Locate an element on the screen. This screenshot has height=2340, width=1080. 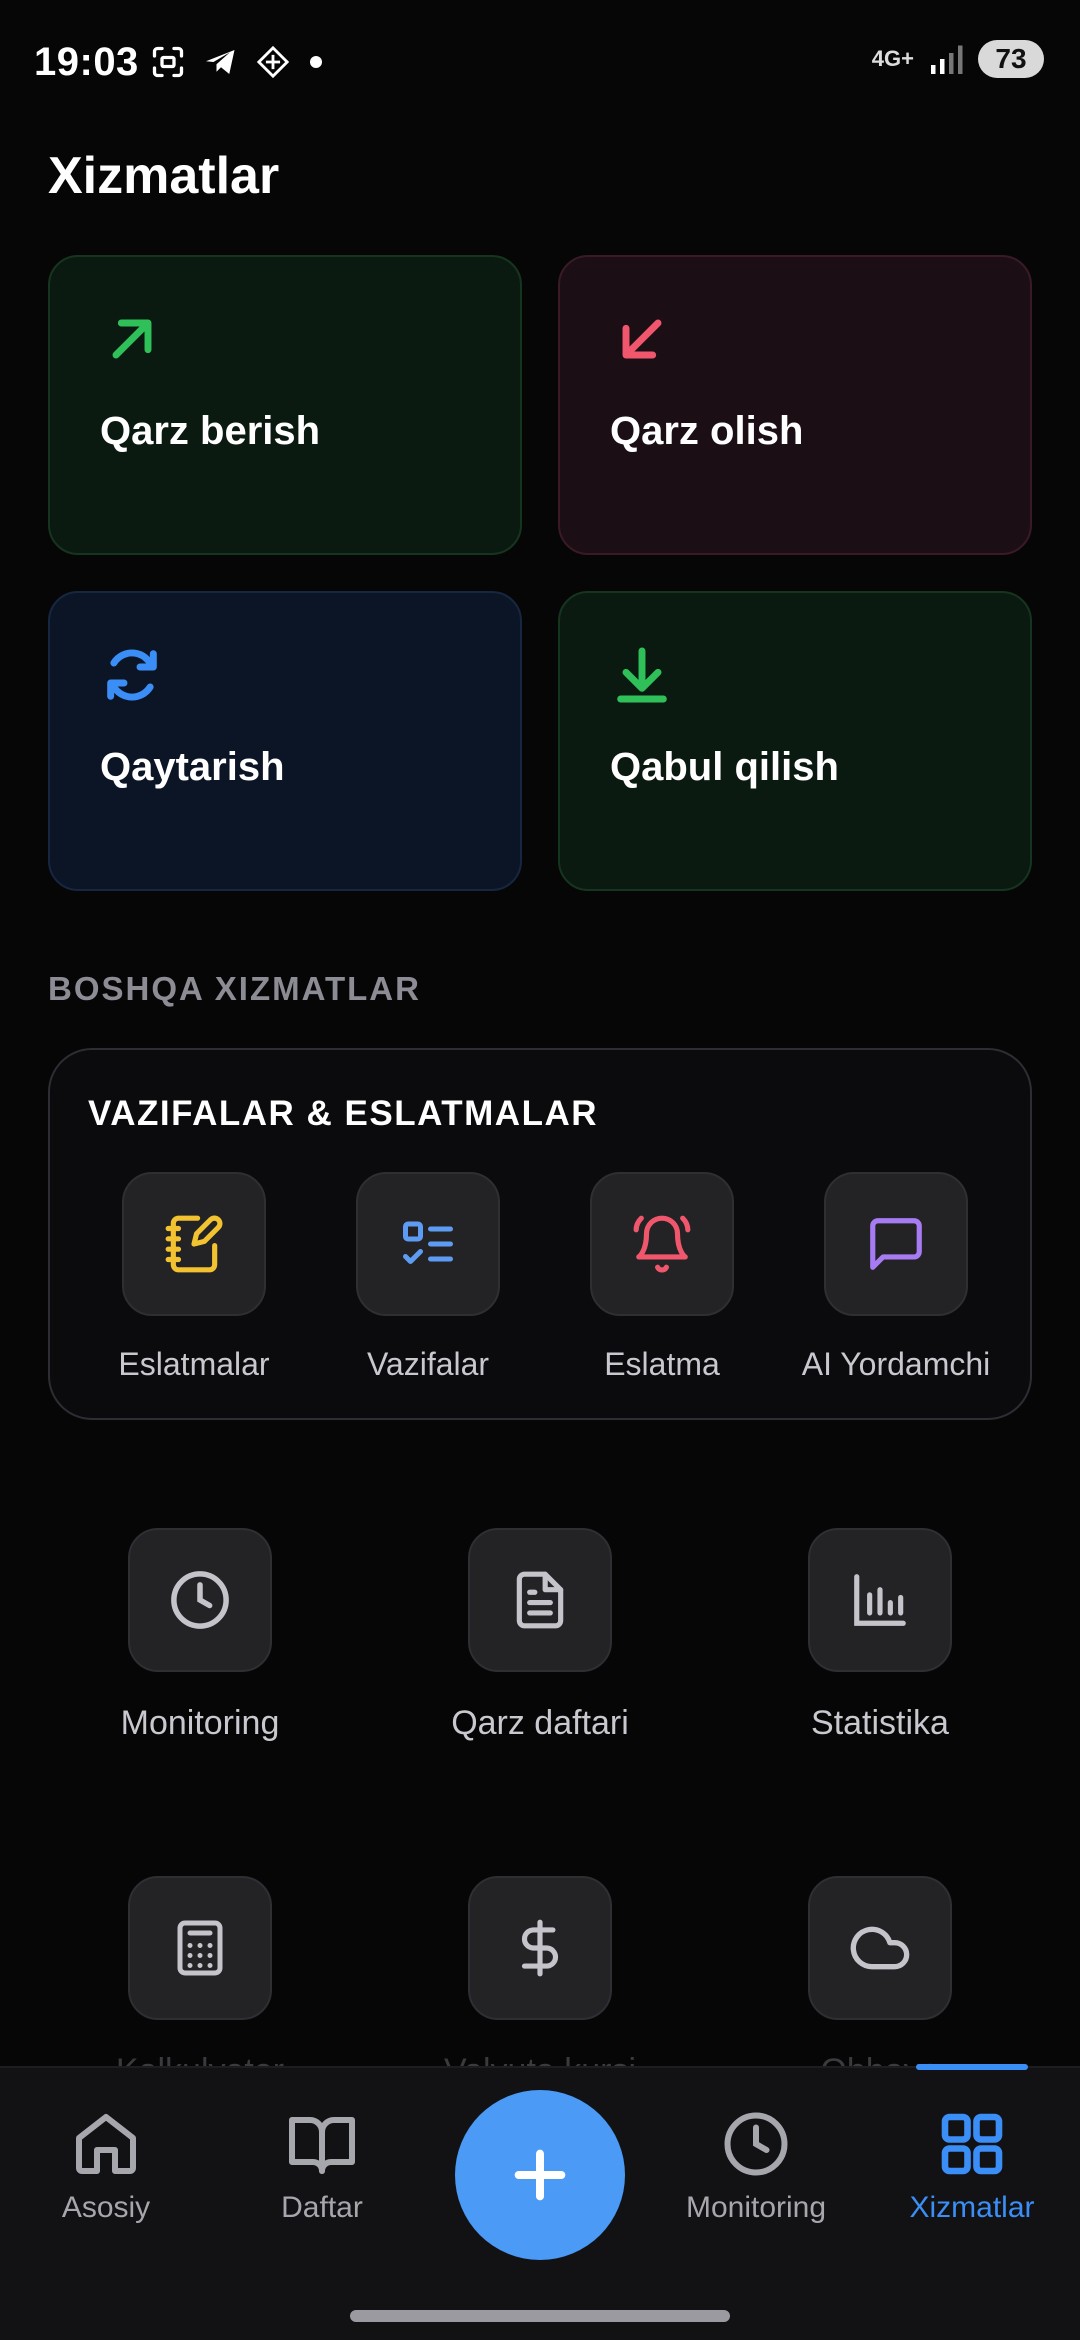
download-icon is located at coordinates (642, 675).